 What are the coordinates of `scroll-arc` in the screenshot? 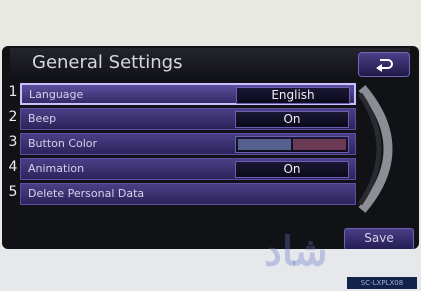 It's located at (387, 149).